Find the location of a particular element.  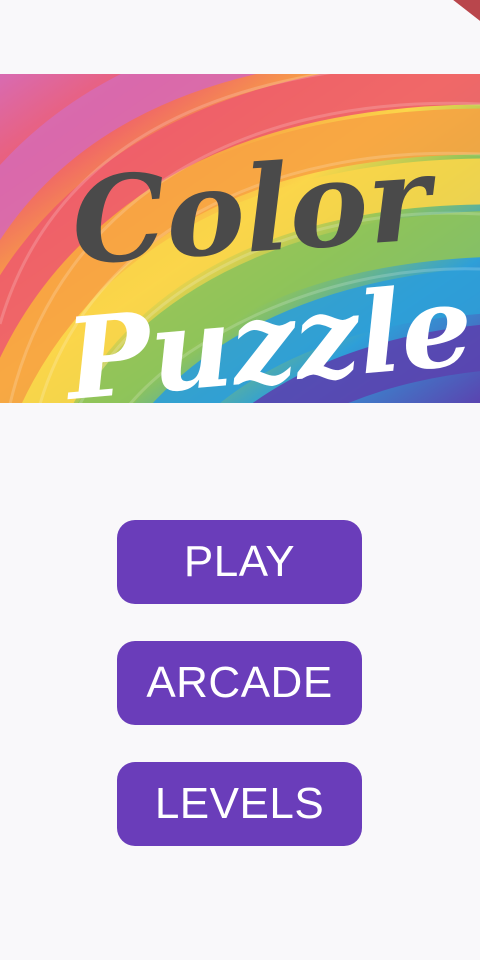

play-button: PLAY is located at coordinates (239, 562).